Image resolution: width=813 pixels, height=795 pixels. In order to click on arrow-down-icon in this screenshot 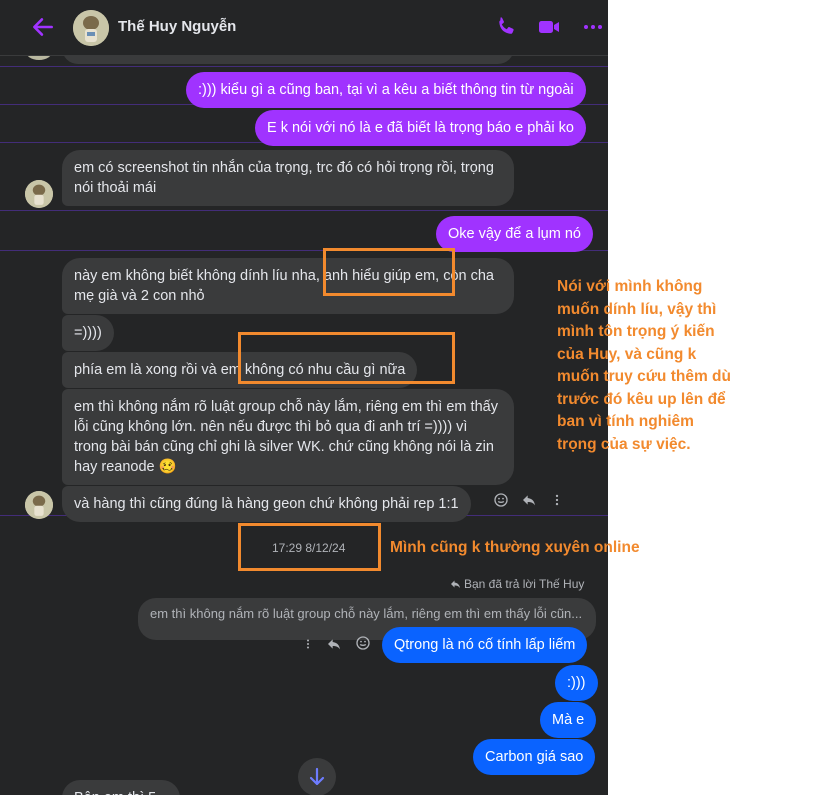, I will do `click(317, 776)`.